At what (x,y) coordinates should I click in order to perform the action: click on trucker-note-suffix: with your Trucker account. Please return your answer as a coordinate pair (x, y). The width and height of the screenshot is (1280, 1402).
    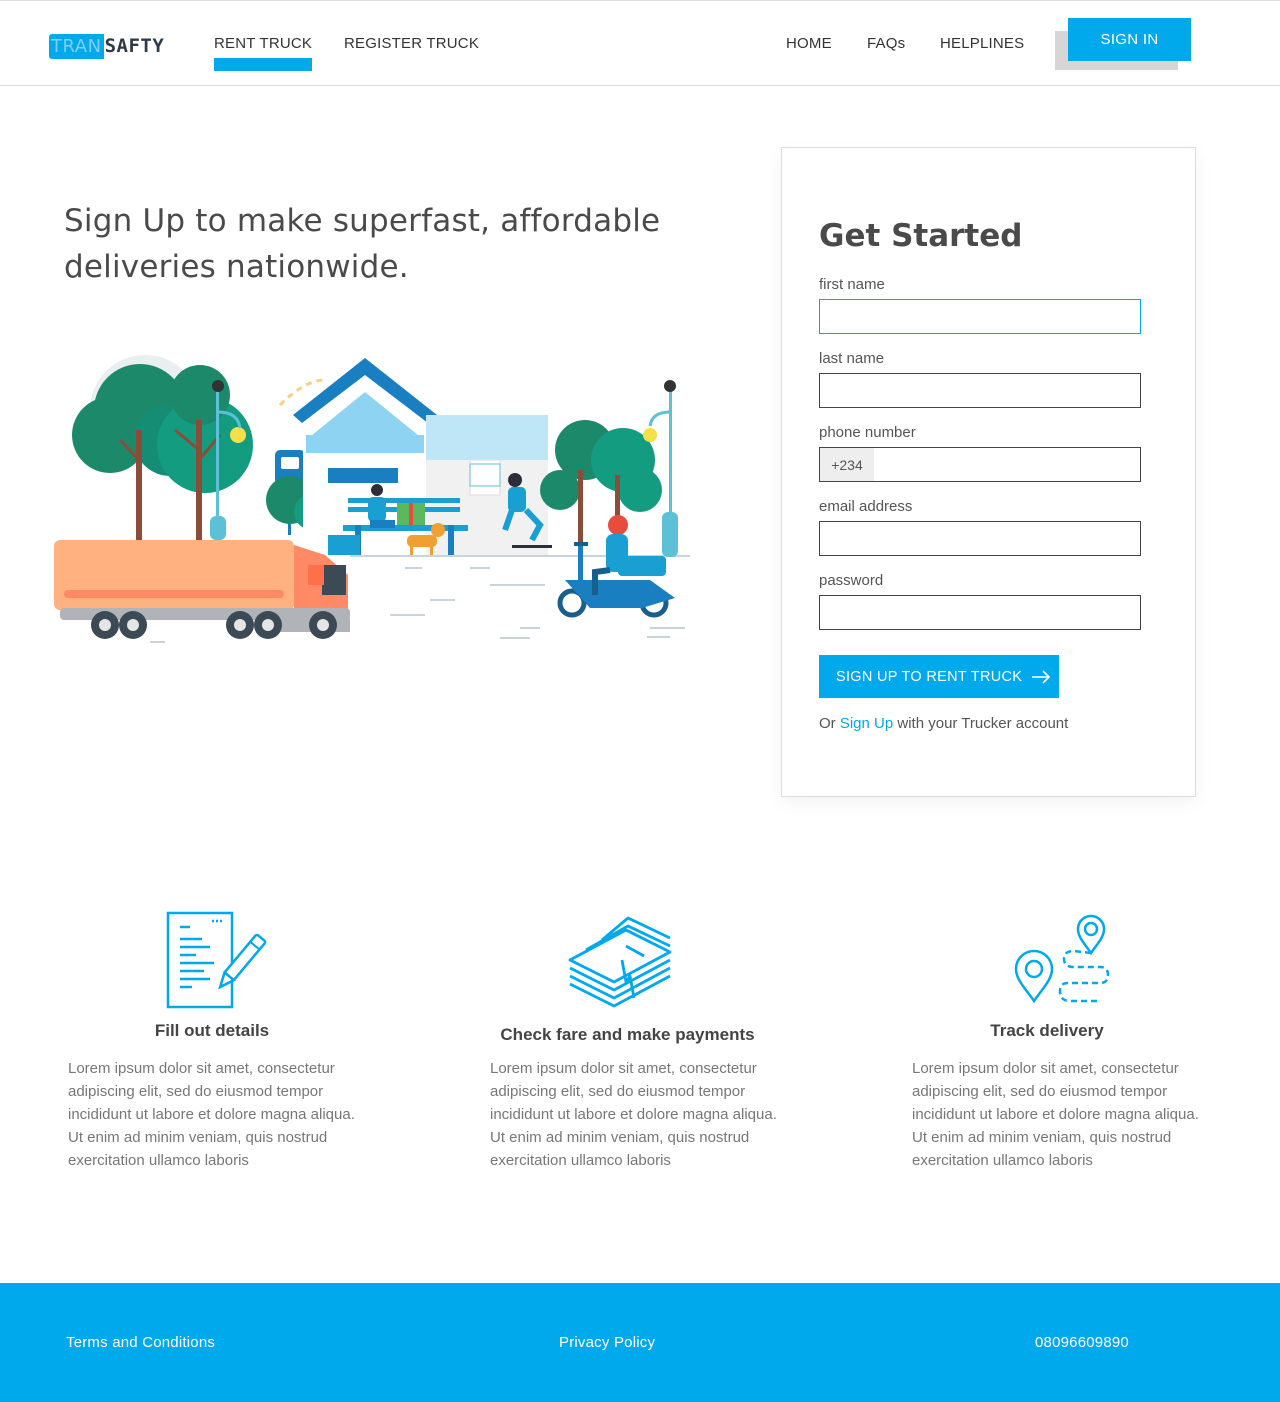
    Looking at the image, I should click on (983, 723).